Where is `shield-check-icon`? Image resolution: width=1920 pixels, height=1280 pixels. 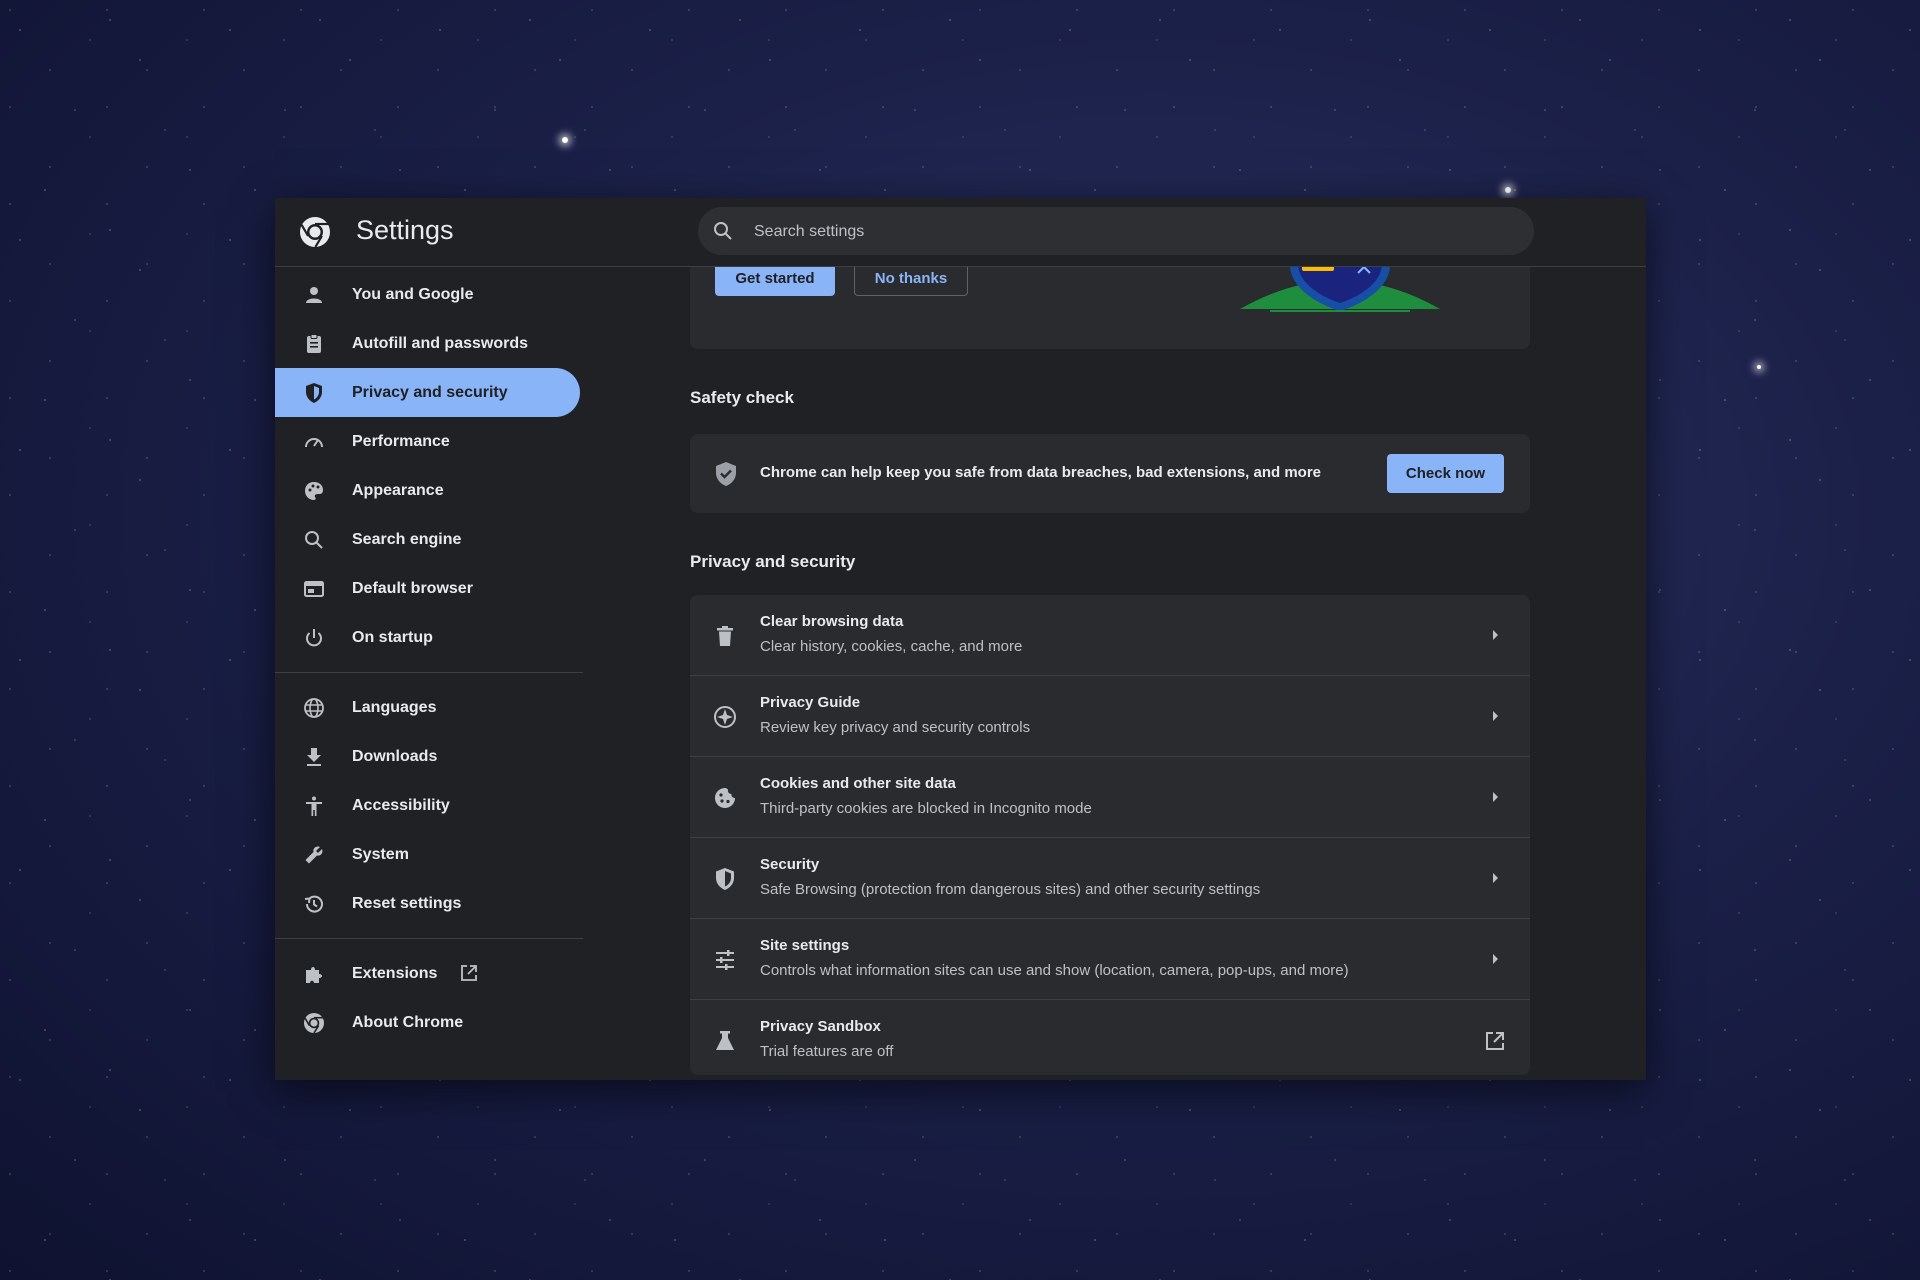
shield-check-icon is located at coordinates (726, 474).